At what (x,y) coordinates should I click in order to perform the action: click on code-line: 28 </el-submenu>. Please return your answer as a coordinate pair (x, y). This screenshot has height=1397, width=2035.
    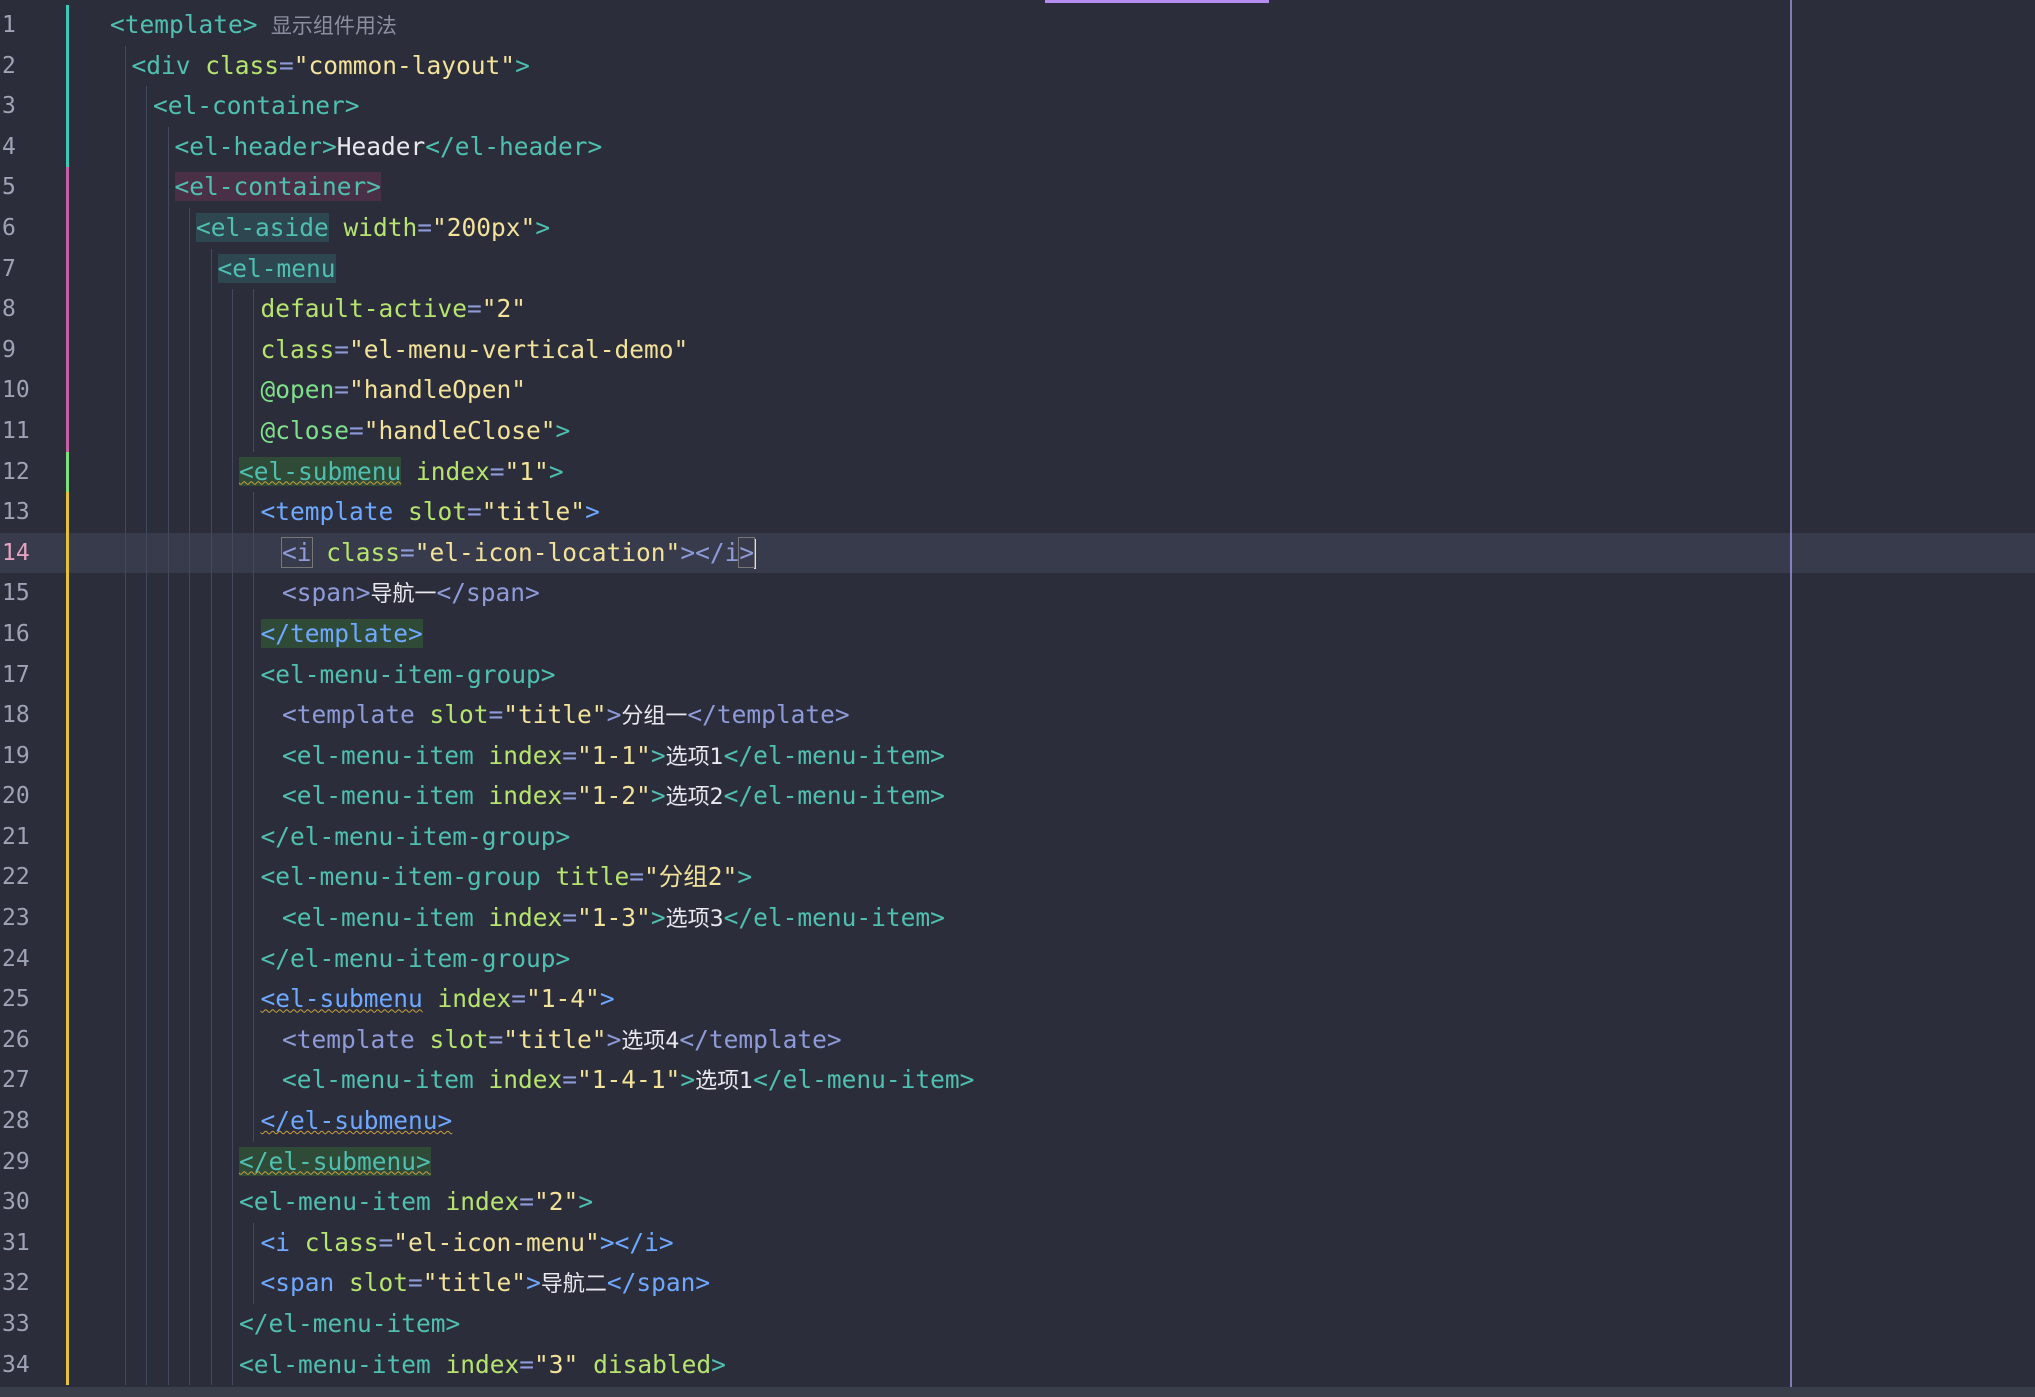
    Looking at the image, I should click on (1017, 1121).